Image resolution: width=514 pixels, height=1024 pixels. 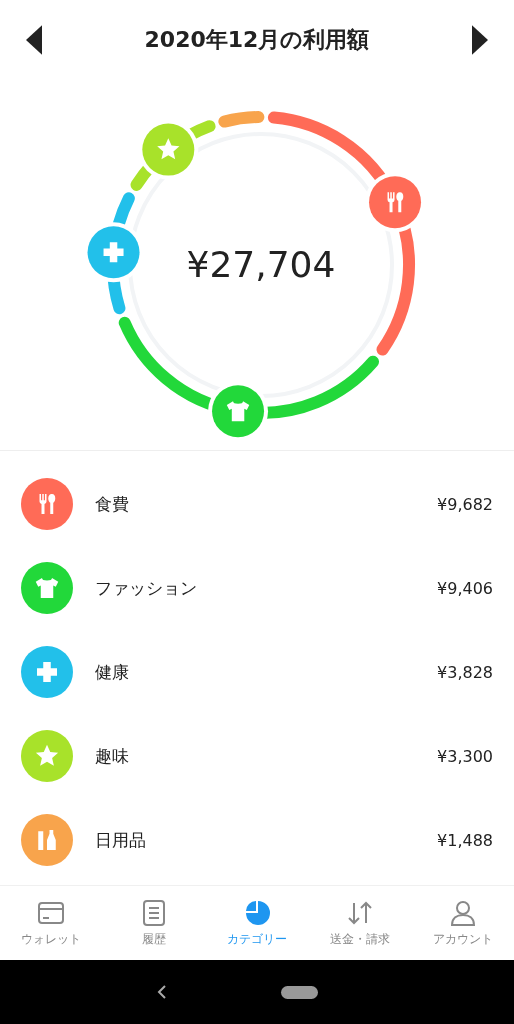 What do you see at coordinates (146, 588) in the screenshot?
I see `category-name: ファッション` at bounding box center [146, 588].